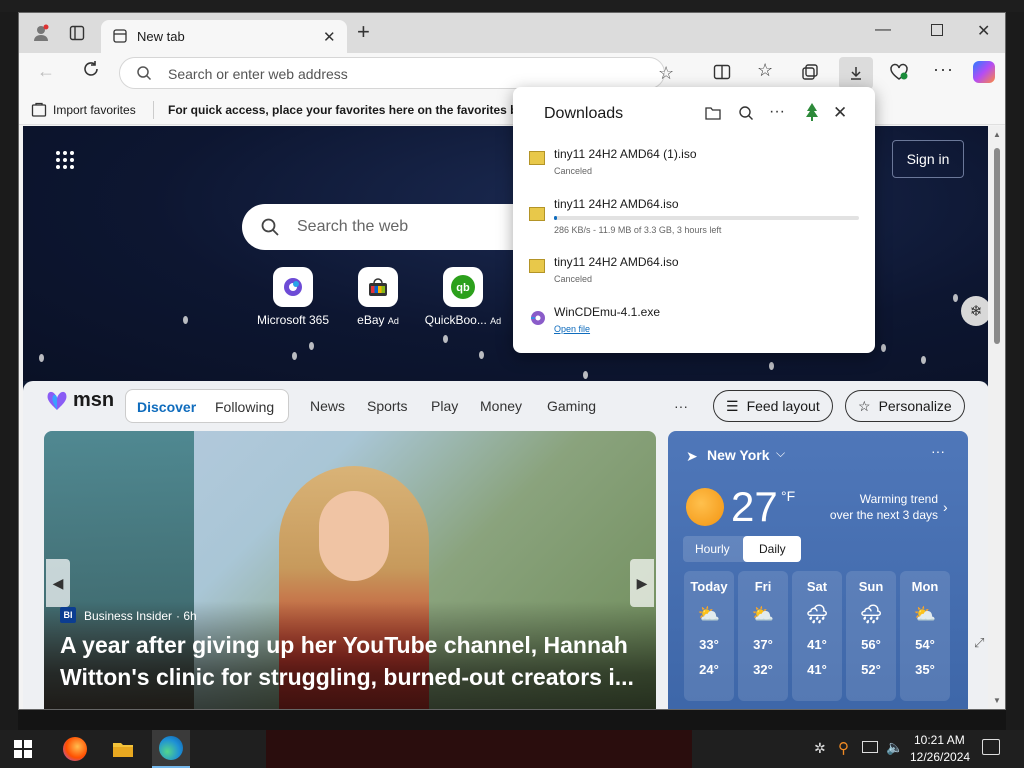 The image size is (1024, 768). Describe the element at coordinates (925, 644) in the screenshot. I see `day-high: 54°` at that location.